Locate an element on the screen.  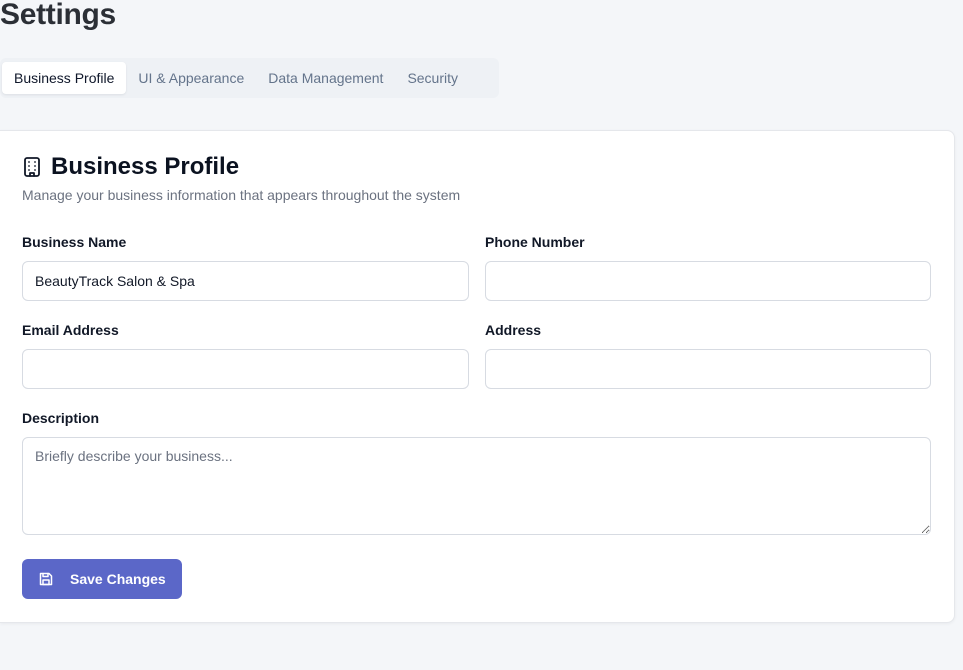
save-changes-button: Save Changes is located at coordinates (102, 579).